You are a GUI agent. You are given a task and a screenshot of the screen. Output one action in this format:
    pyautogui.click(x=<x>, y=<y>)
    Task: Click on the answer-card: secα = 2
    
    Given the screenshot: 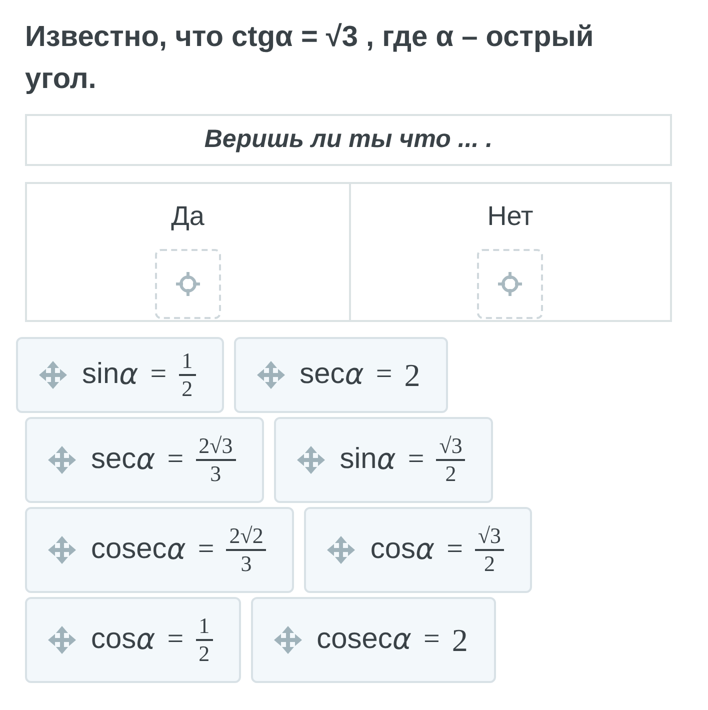 What is the action you would take?
    pyautogui.click(x=341, y=375)
    